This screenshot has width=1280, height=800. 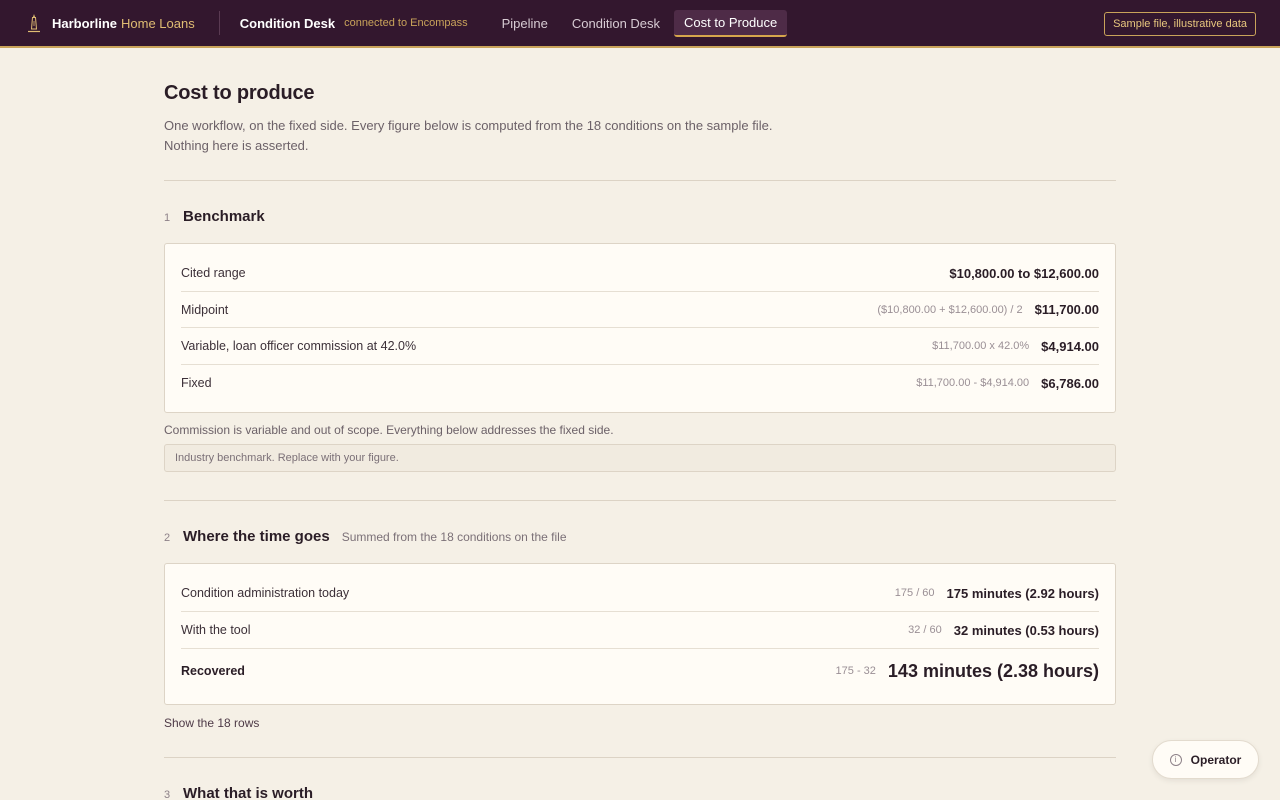 What do you see at coordinates (640, 216) in the screenshot?
I see `section-benchmark-header: 1 Benchmark` at bounding box center [640, 216].